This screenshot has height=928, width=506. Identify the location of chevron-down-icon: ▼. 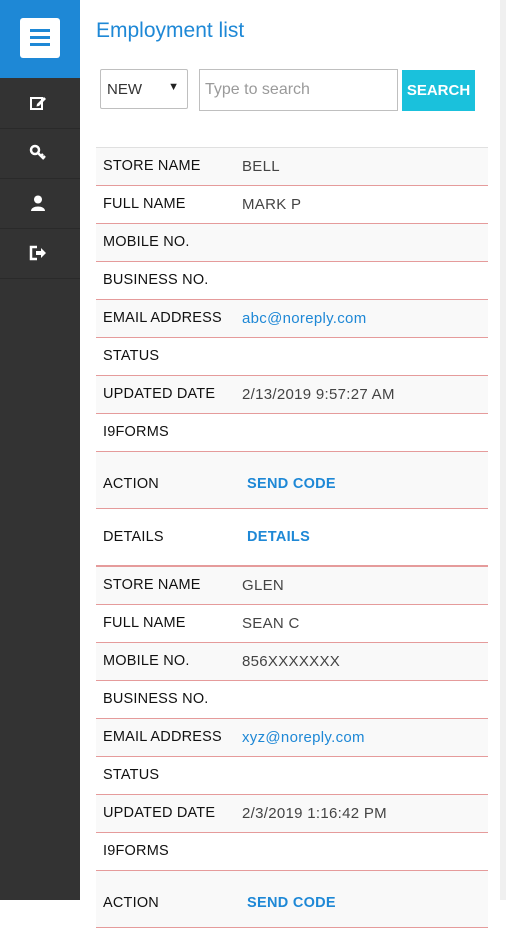
(173, 87).